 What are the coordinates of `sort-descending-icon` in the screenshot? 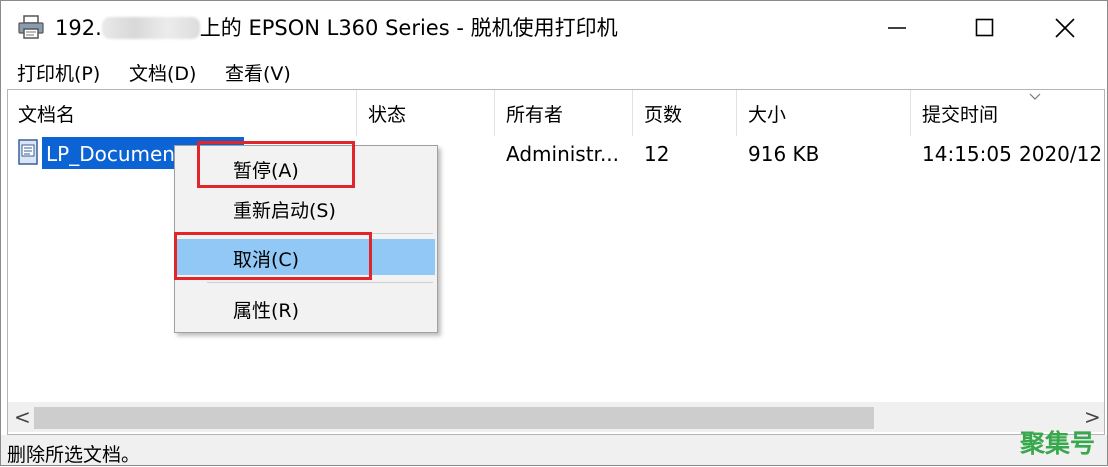 It's located at (1035, 96).